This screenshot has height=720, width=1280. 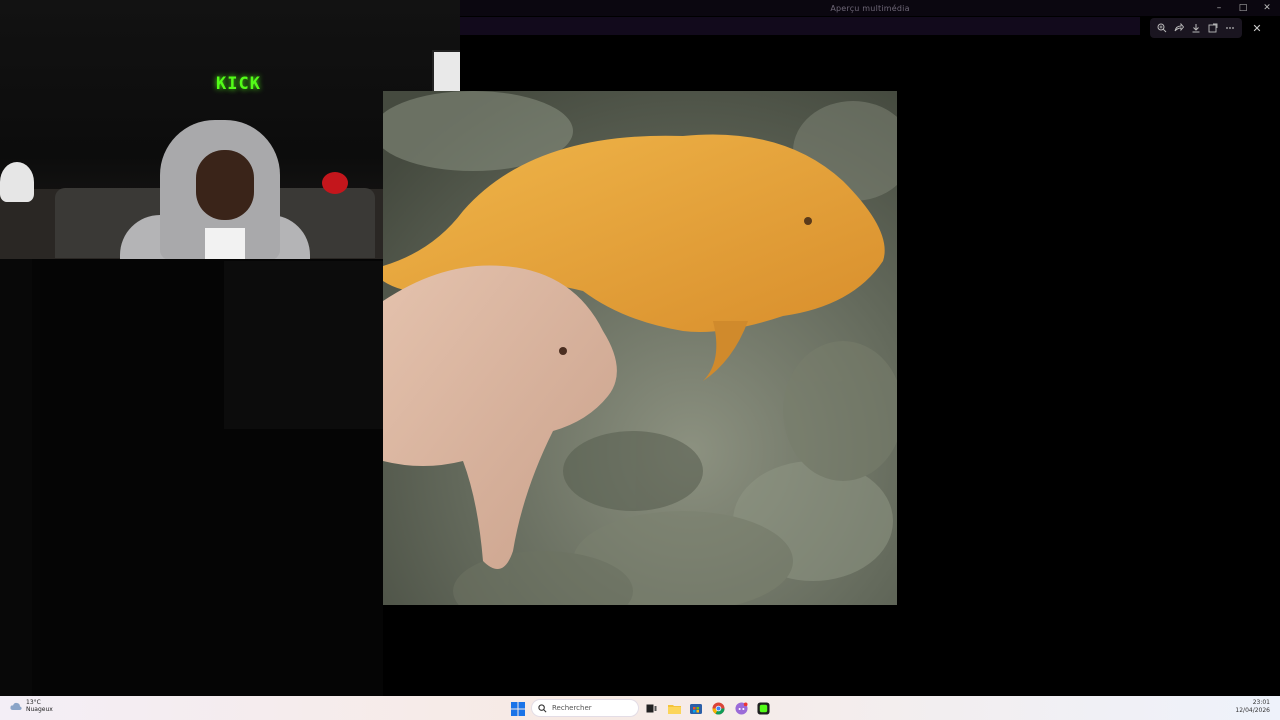 I want to click on kick-logo: KICK, so click(x=238, y=84).